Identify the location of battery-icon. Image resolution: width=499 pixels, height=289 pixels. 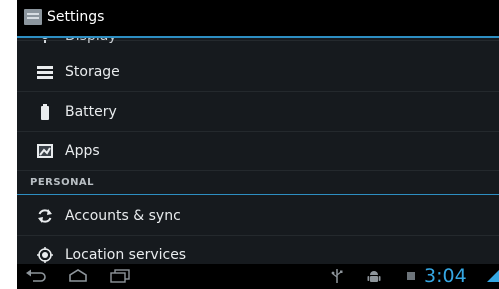
(45, 112).